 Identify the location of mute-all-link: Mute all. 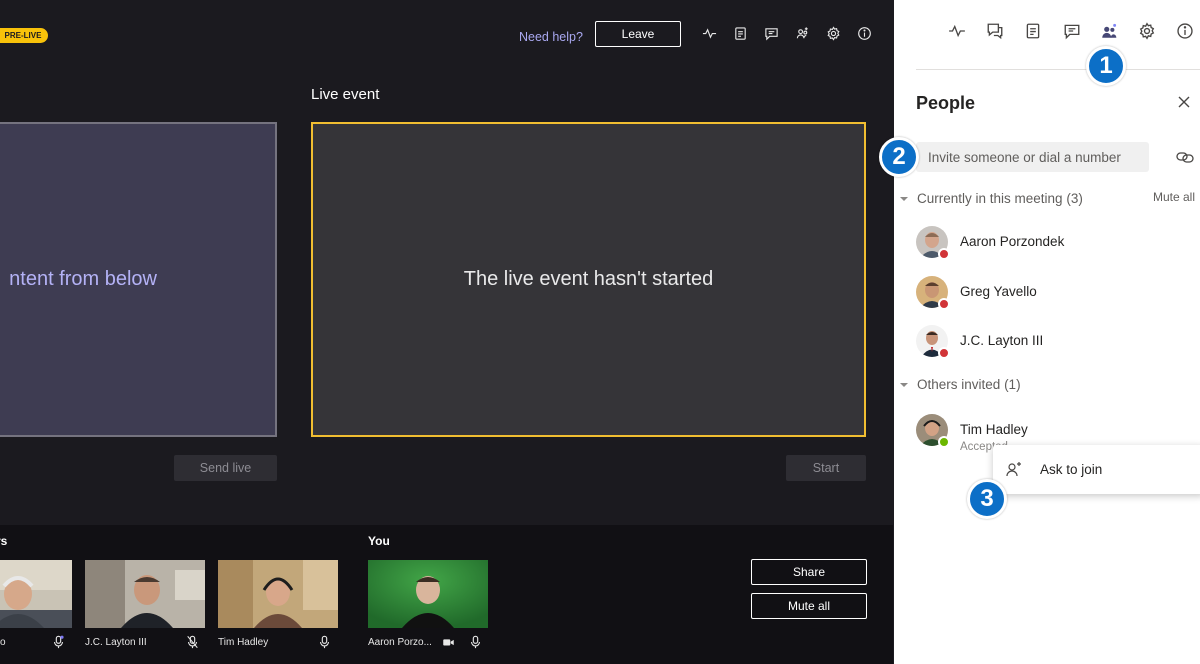
(1174, 197).